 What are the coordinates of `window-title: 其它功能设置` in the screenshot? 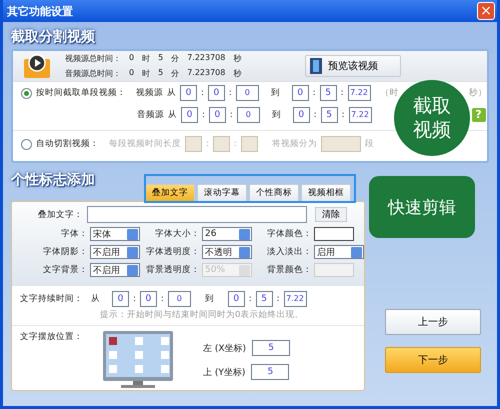 It's located at (40, 11).